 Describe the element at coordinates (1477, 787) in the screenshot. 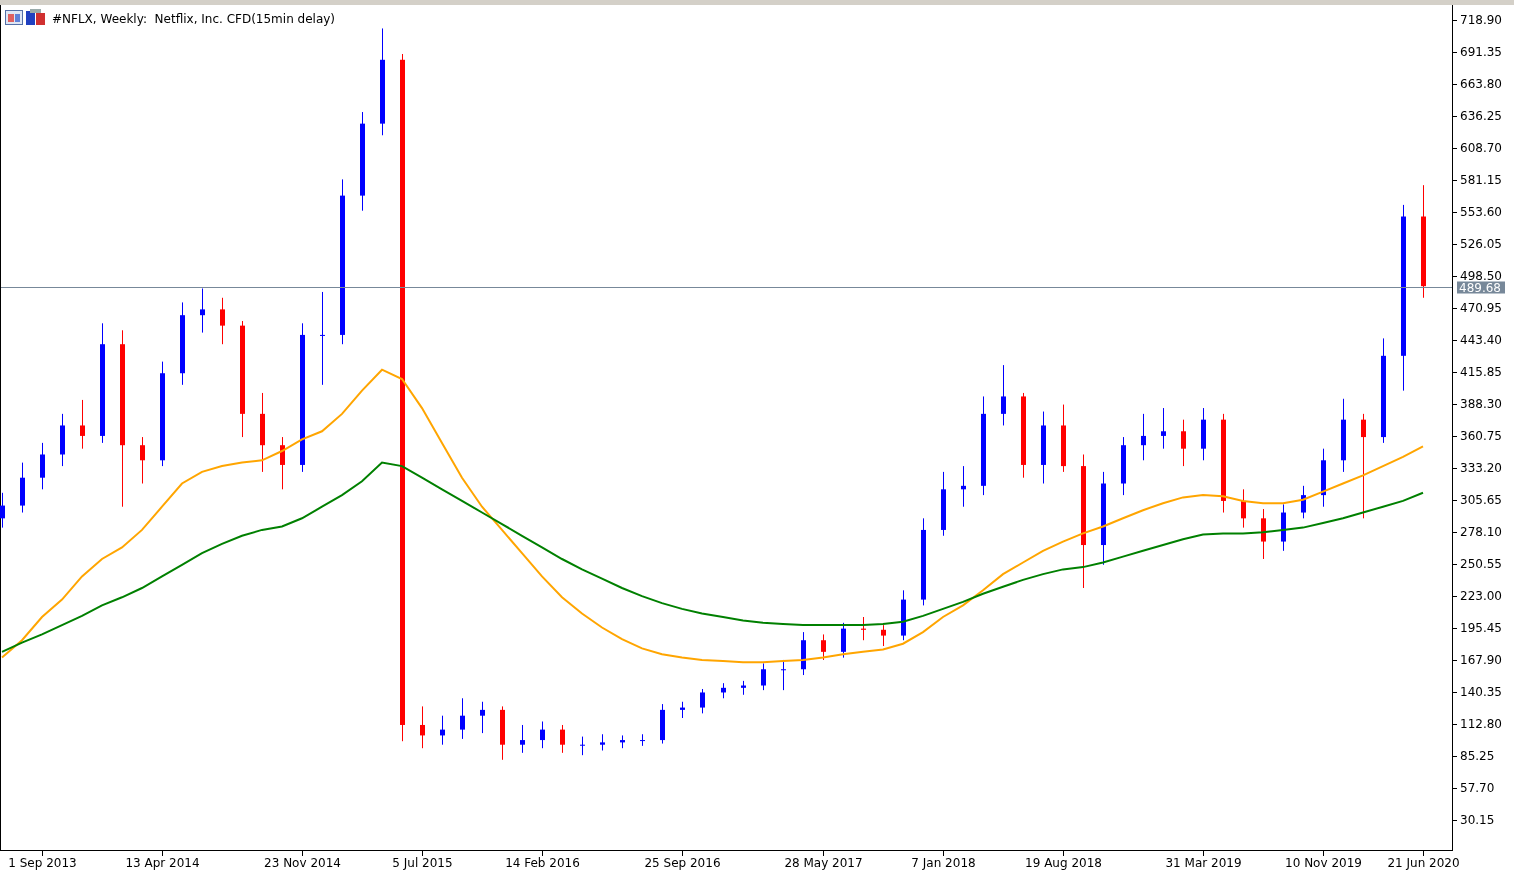

I see `axis-label: 57.70` at that location.